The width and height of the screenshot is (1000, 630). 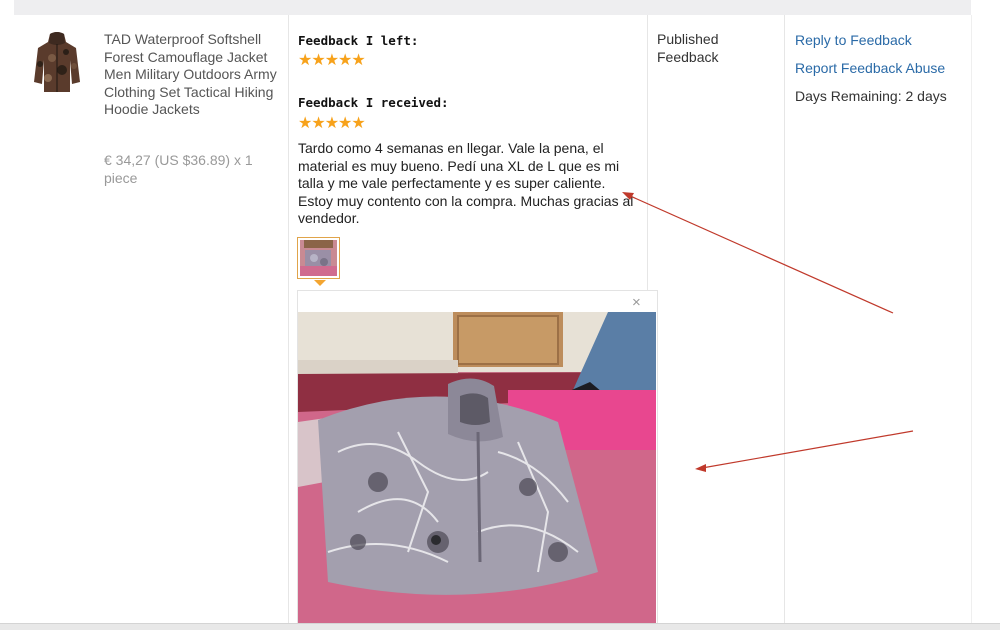 What do you see at coordinates (853, 40) in the screenshot?
I see `reply-to-feedback-link: Reply to Feedback` at bounding box center [853, 40].